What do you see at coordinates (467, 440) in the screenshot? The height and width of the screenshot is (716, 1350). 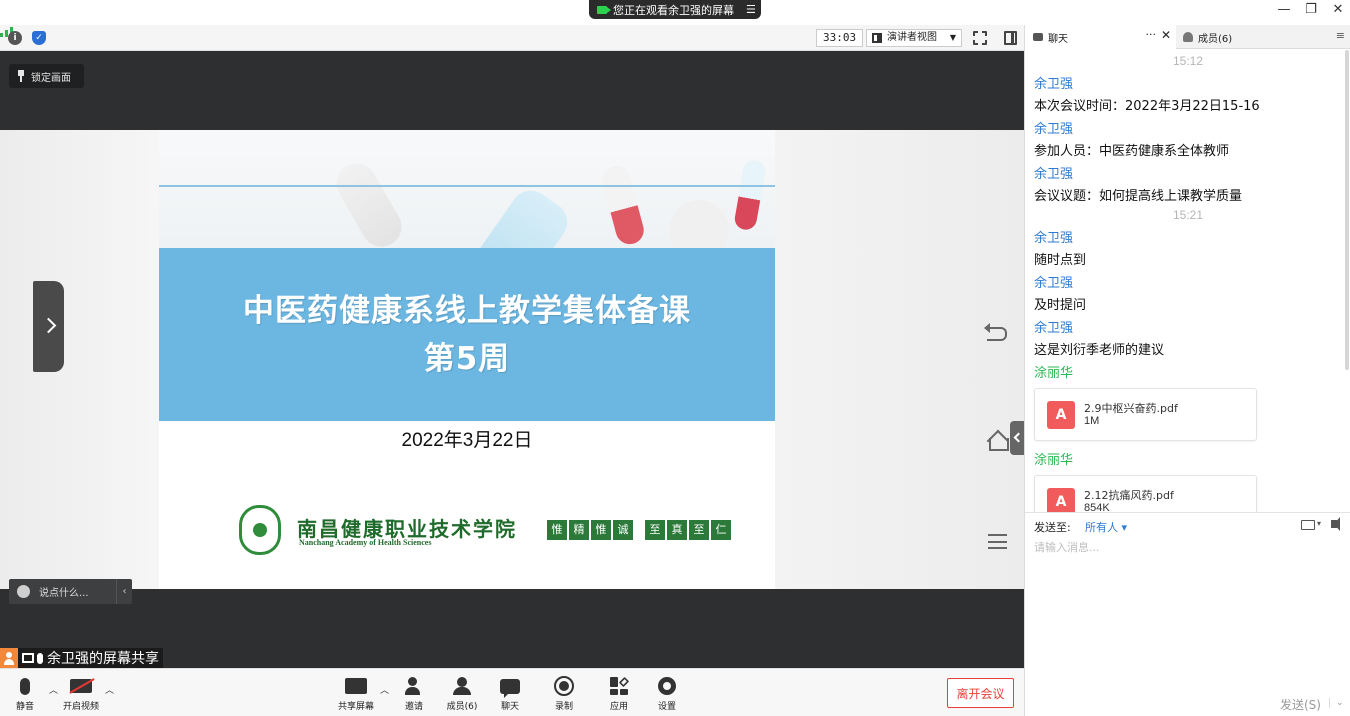 I see `slide-date: 2022年3月22日` at bounding box center [467, 440].